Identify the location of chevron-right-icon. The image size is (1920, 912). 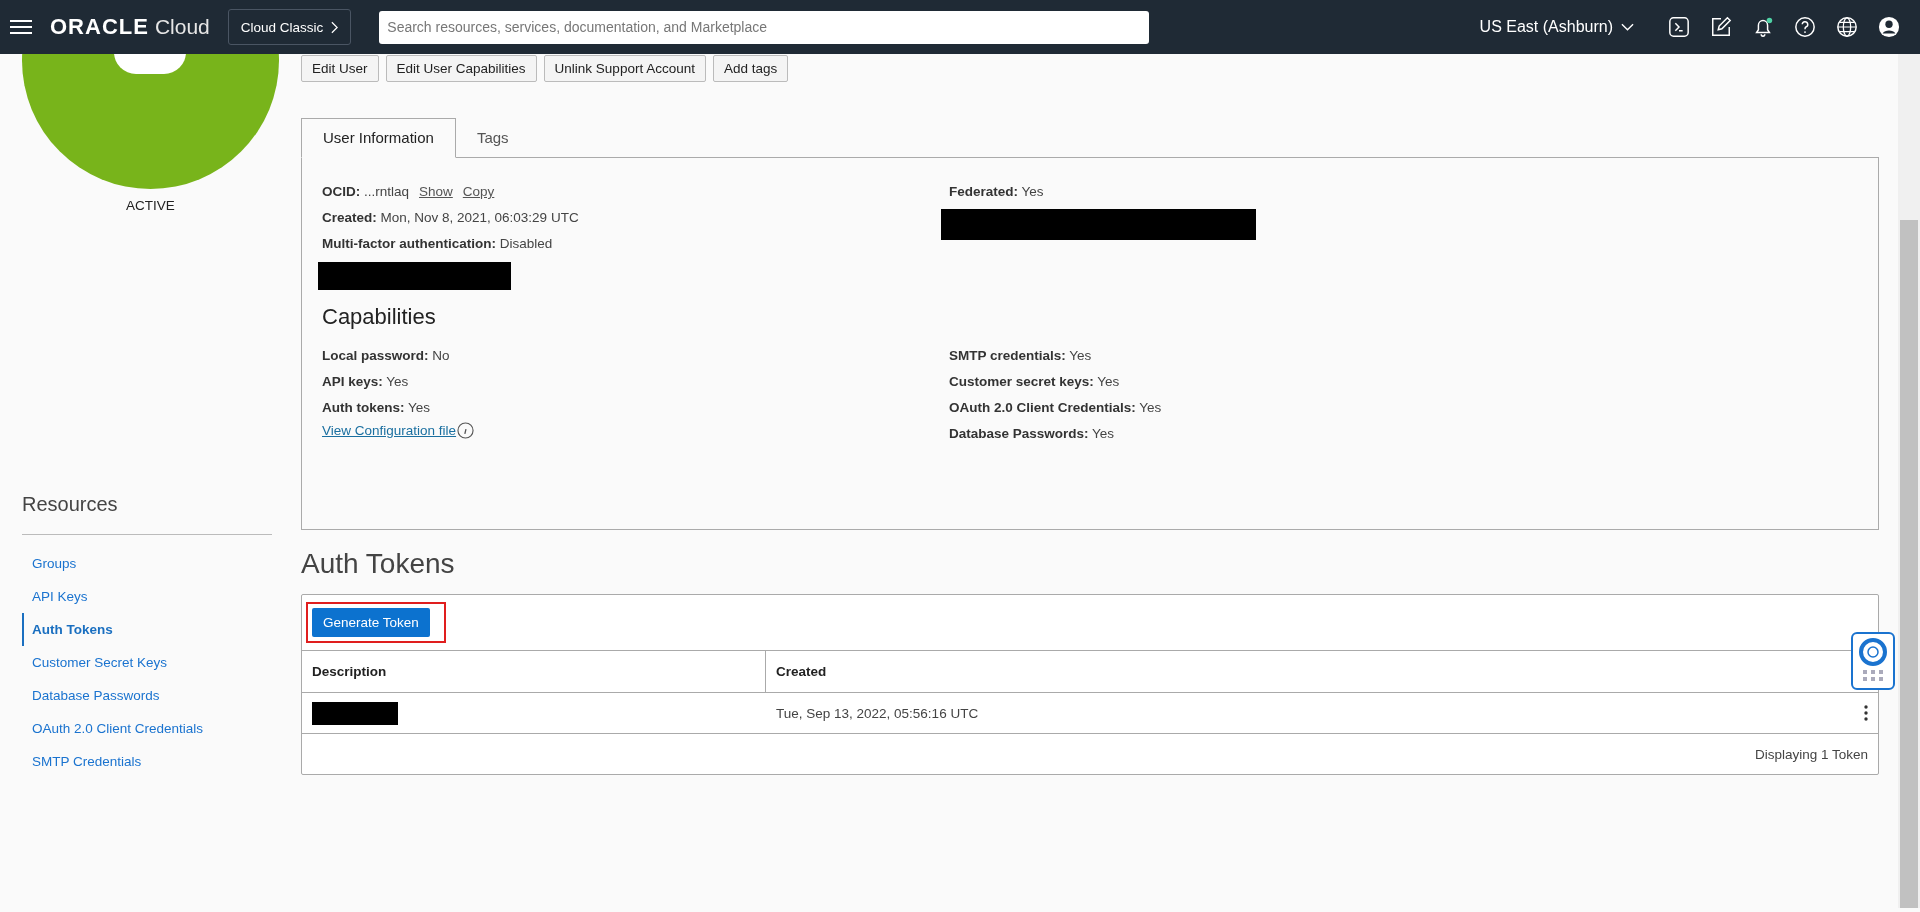
(335, 27).